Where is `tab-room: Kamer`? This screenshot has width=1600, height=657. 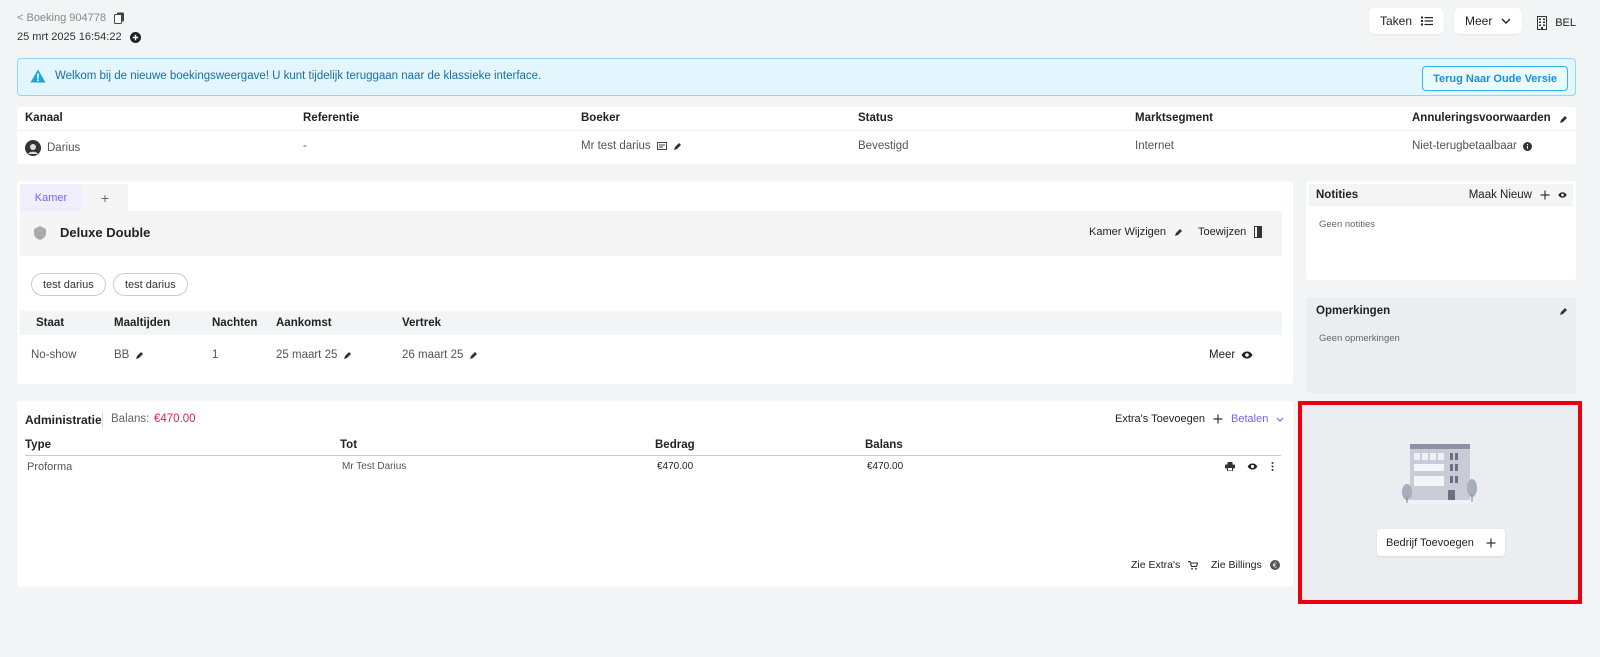
tab-room: Kamer is located at coordinates (51, 197).